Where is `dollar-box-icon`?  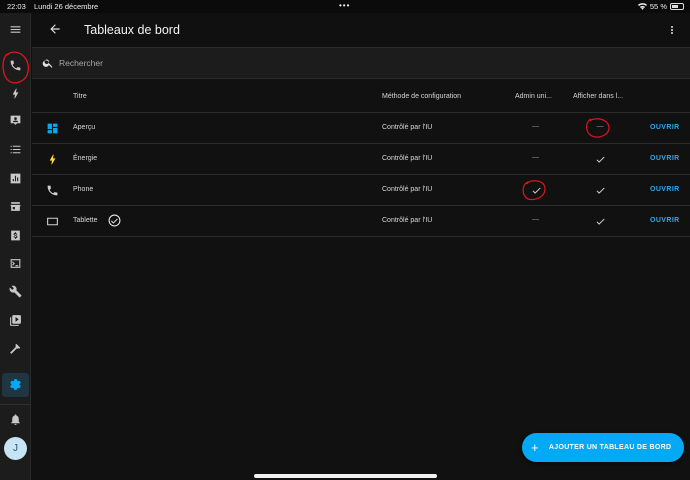
dollar-box-icon is located at coordinates (15, 235).